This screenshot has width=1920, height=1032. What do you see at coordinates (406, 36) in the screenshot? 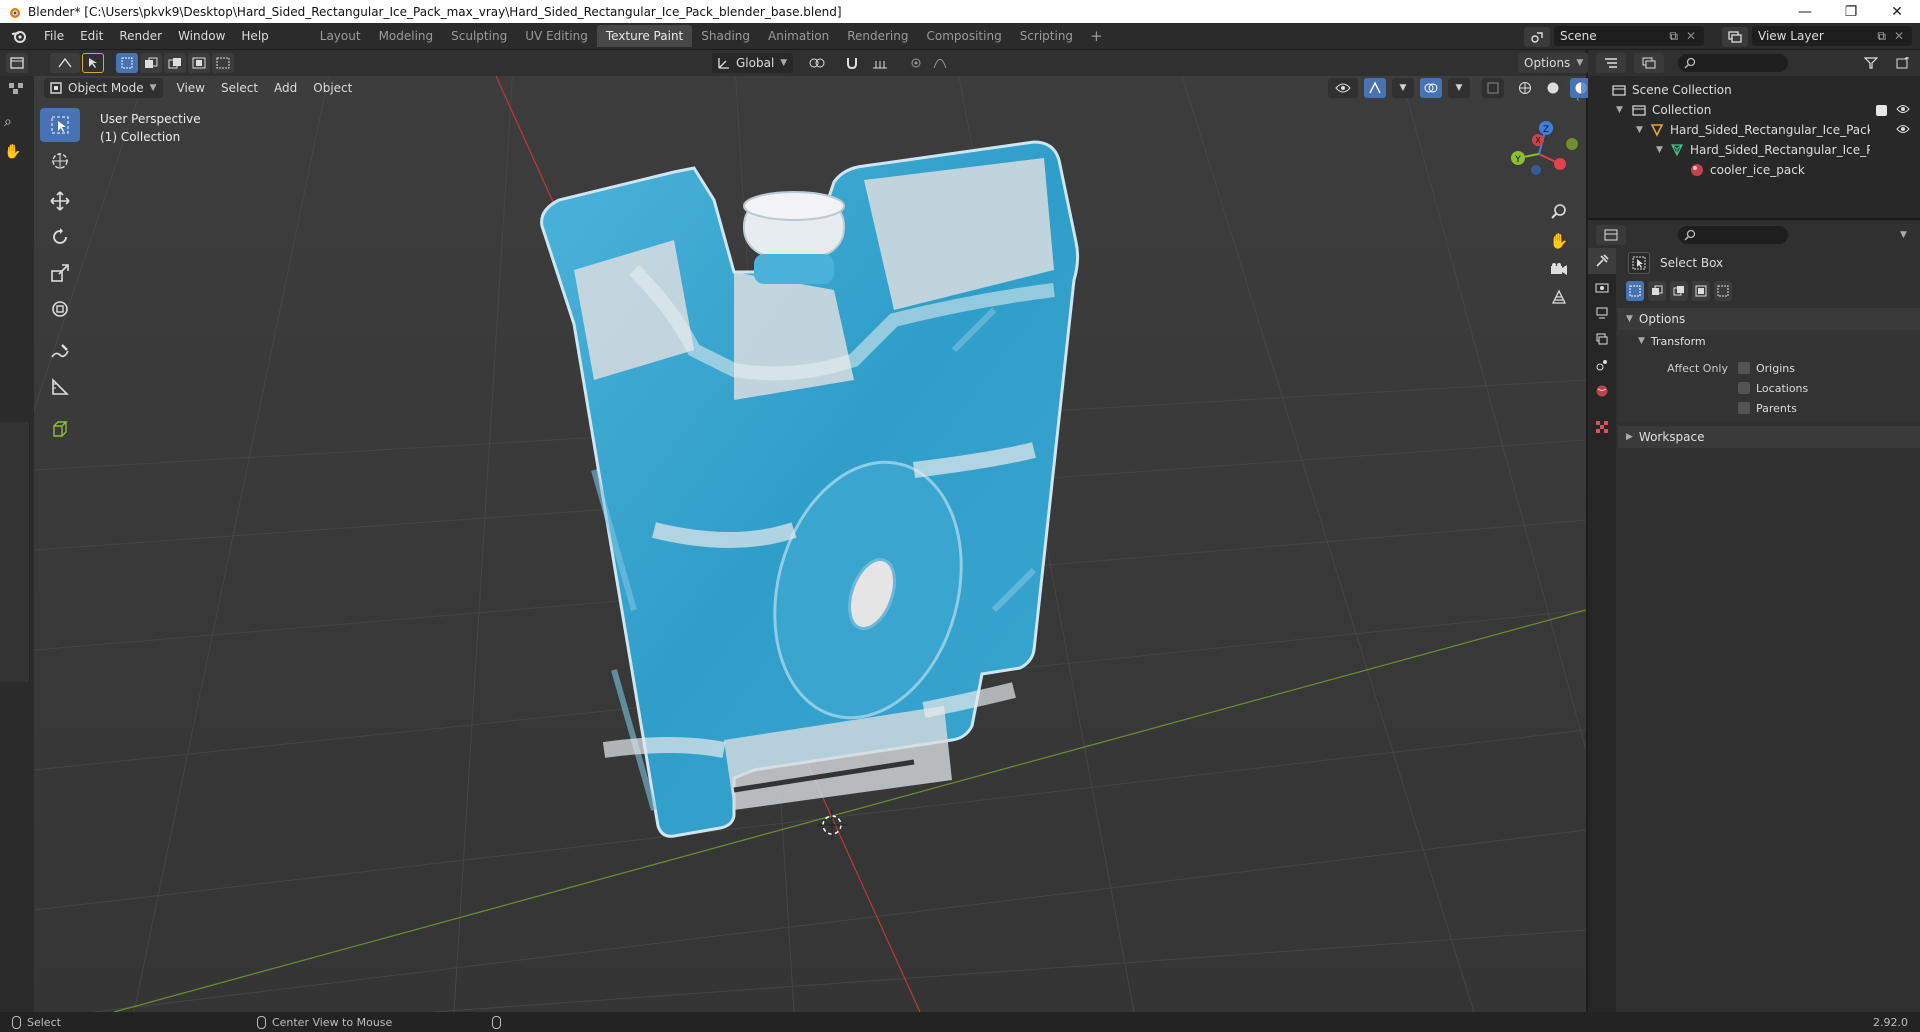
I see `tab-modeling: Modeling` at bounding box center [406, 36].